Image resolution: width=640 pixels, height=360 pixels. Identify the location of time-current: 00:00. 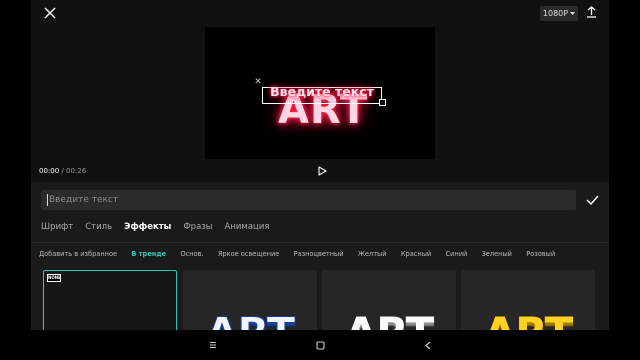
(49, 171).